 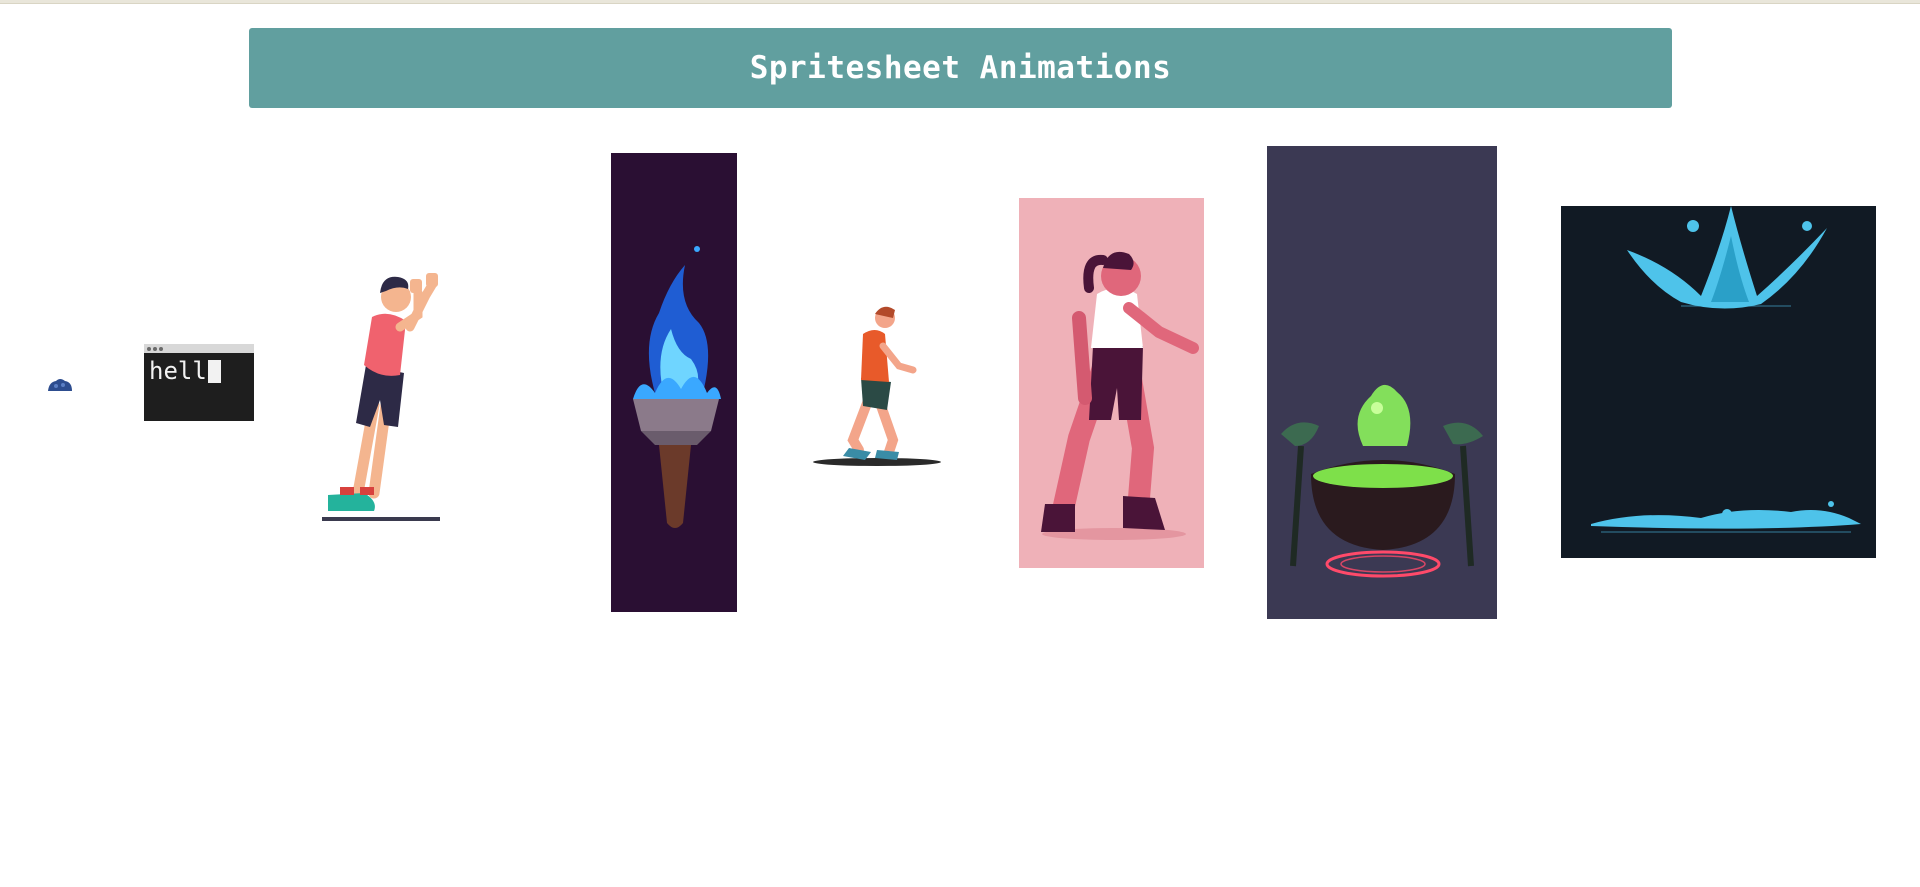 I want to click on page-title: Spritesheet Animations, so click(x=960, y=68).